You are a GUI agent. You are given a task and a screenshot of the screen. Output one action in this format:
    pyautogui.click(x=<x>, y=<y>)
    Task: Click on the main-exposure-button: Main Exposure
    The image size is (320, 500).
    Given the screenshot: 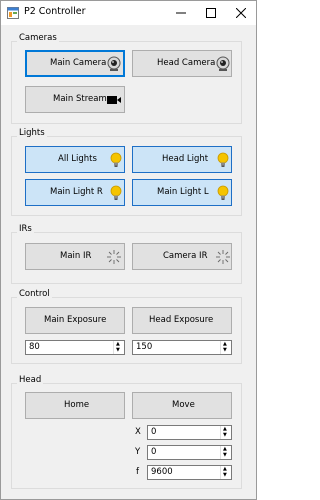 What is the action you would take?
    pyautogui.click(x=75, y=320)
    